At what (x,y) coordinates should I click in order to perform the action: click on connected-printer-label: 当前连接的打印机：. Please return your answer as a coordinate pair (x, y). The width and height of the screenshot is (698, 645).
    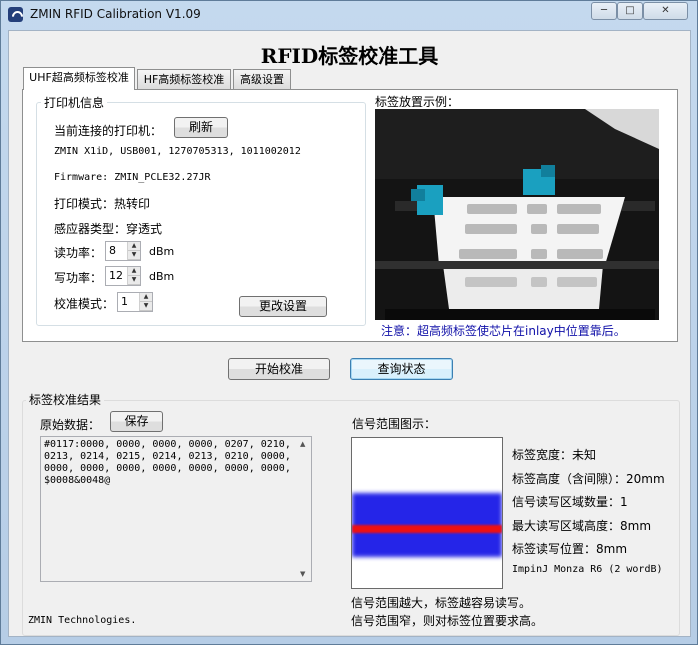
    Looking at the image, I should click on (108, 131).